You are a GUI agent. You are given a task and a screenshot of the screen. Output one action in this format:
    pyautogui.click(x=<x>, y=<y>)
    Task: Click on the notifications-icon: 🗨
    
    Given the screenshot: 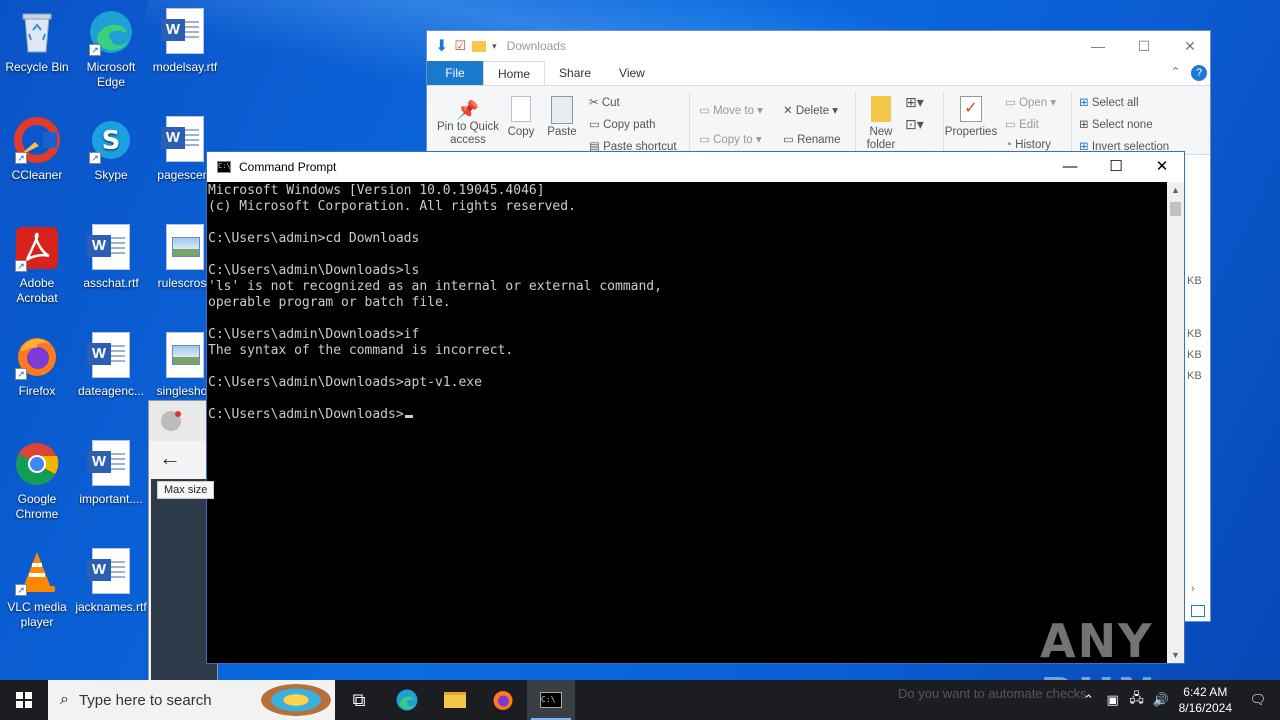 What is the action you would take?
    pyautogui.click(x=1258, y=700)
    